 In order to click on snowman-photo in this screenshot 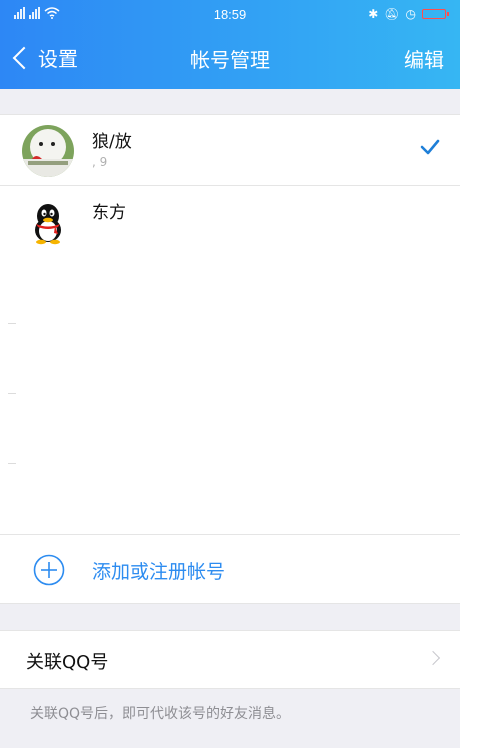, I will do `click(48, 151)`.